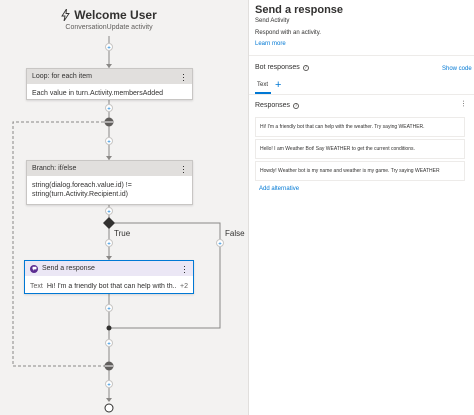 The image size is (474, 415). I want to click on add-alternative-link: Add alternative, so click(279, 189).